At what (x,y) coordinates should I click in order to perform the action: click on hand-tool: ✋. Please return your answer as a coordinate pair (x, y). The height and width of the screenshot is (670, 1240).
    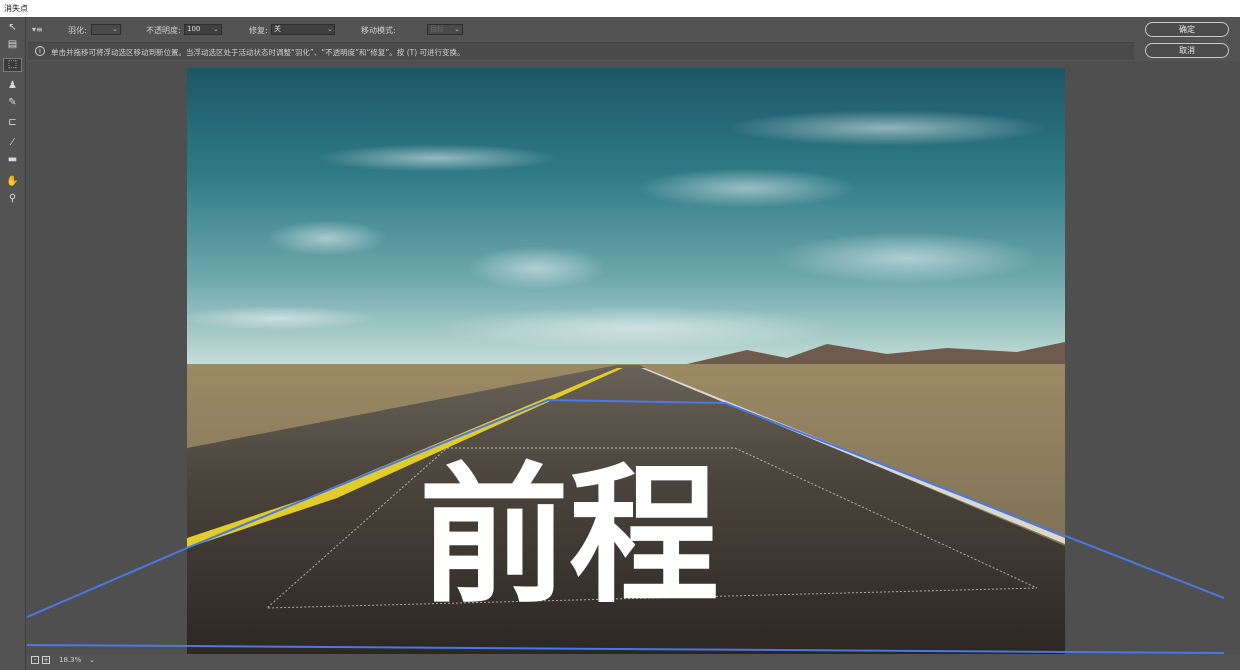
    Looking at the image, I should click on (12, 182).